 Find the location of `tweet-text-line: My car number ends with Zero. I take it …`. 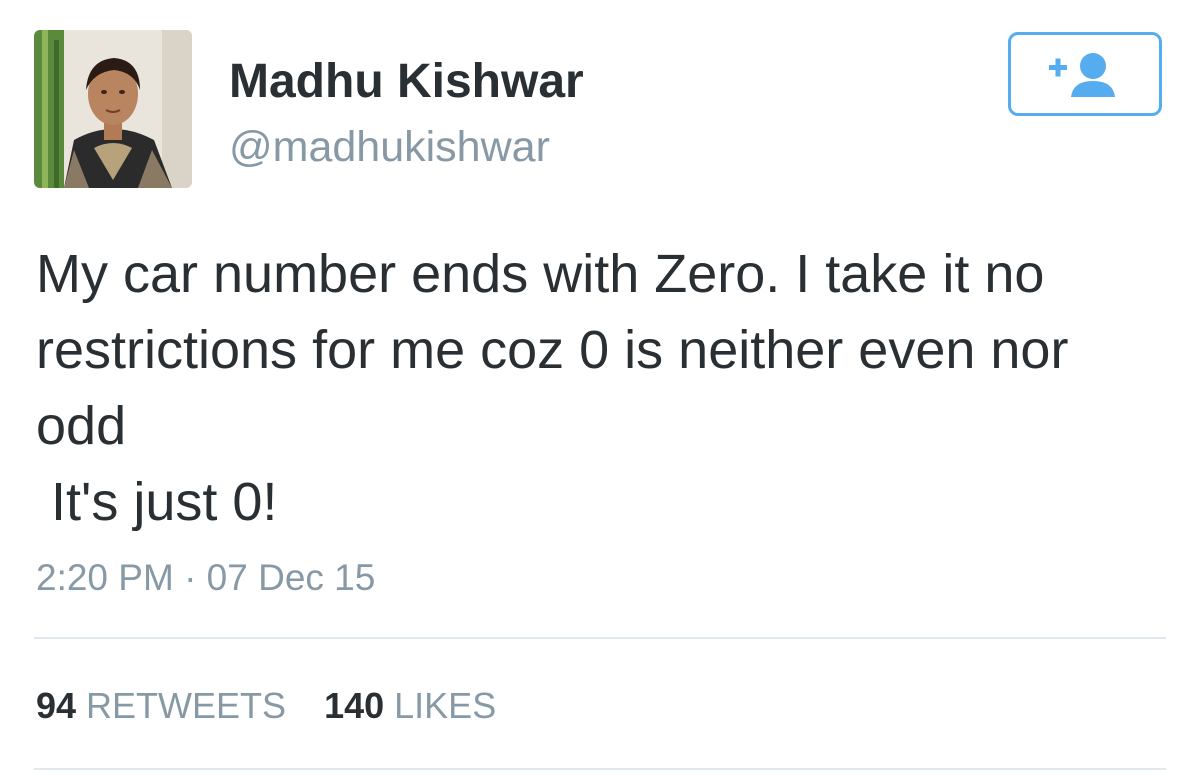

tweet-text-line: My car number ends with Zero. I take it … is located at coordinates (540, 274).